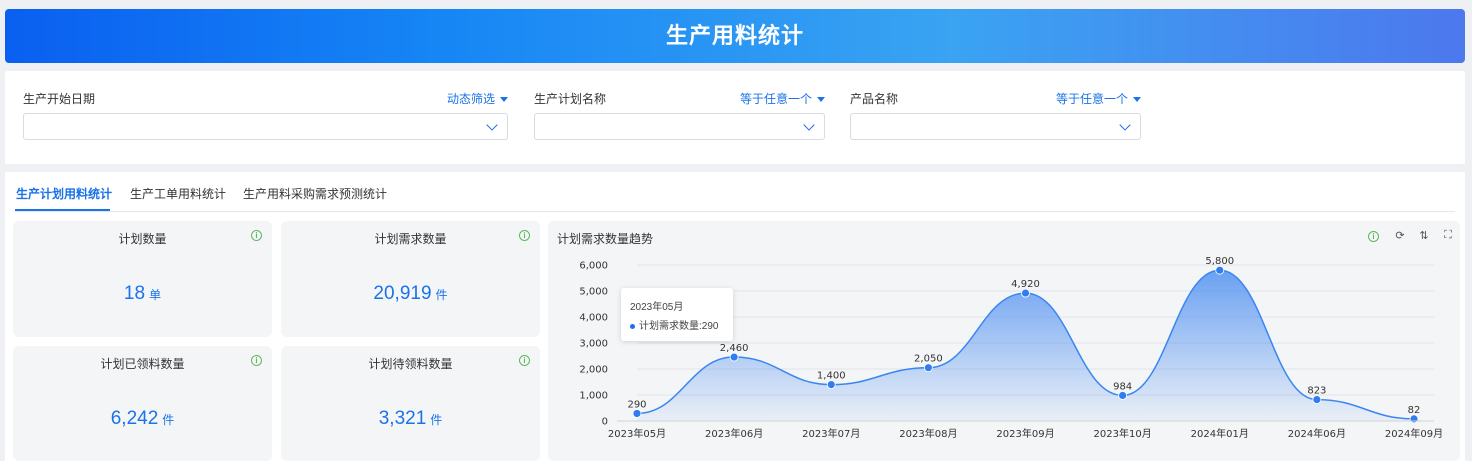  What do you see at coordinates (62, 210) in the screenshot?
I see `active-tab-indicator` at bounding box center [62, 210].